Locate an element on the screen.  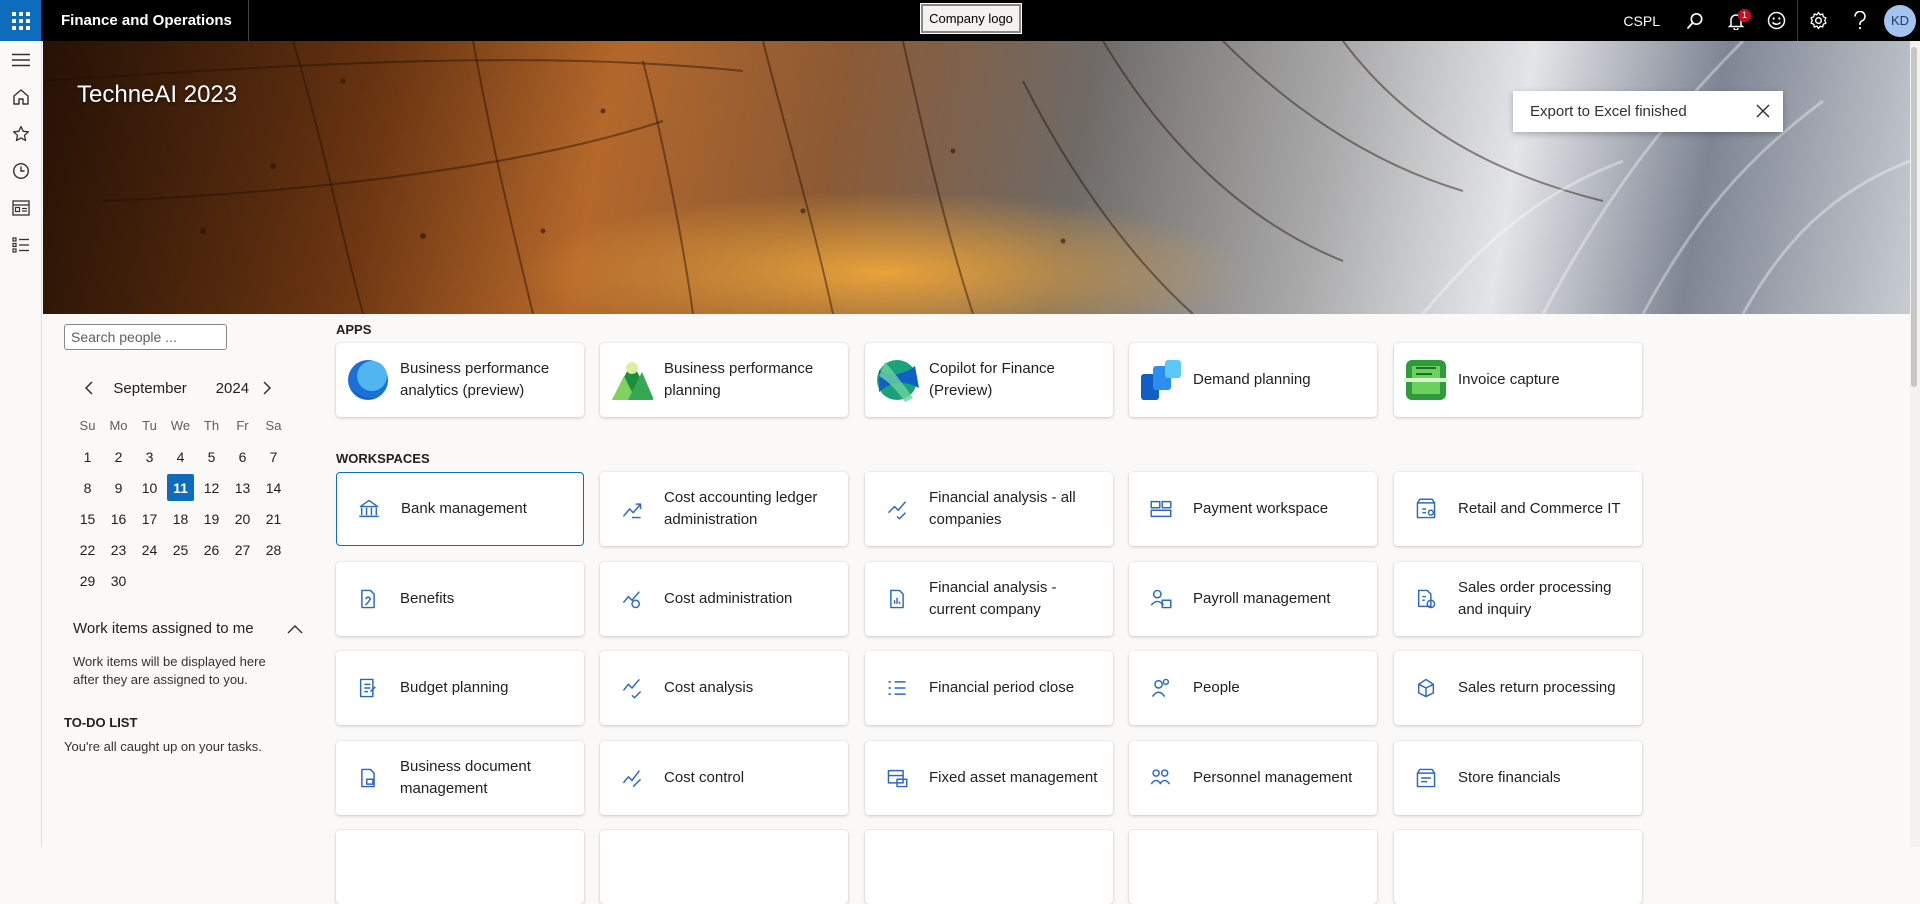
calendar-day: 18 is located at coordinates (180, 518).